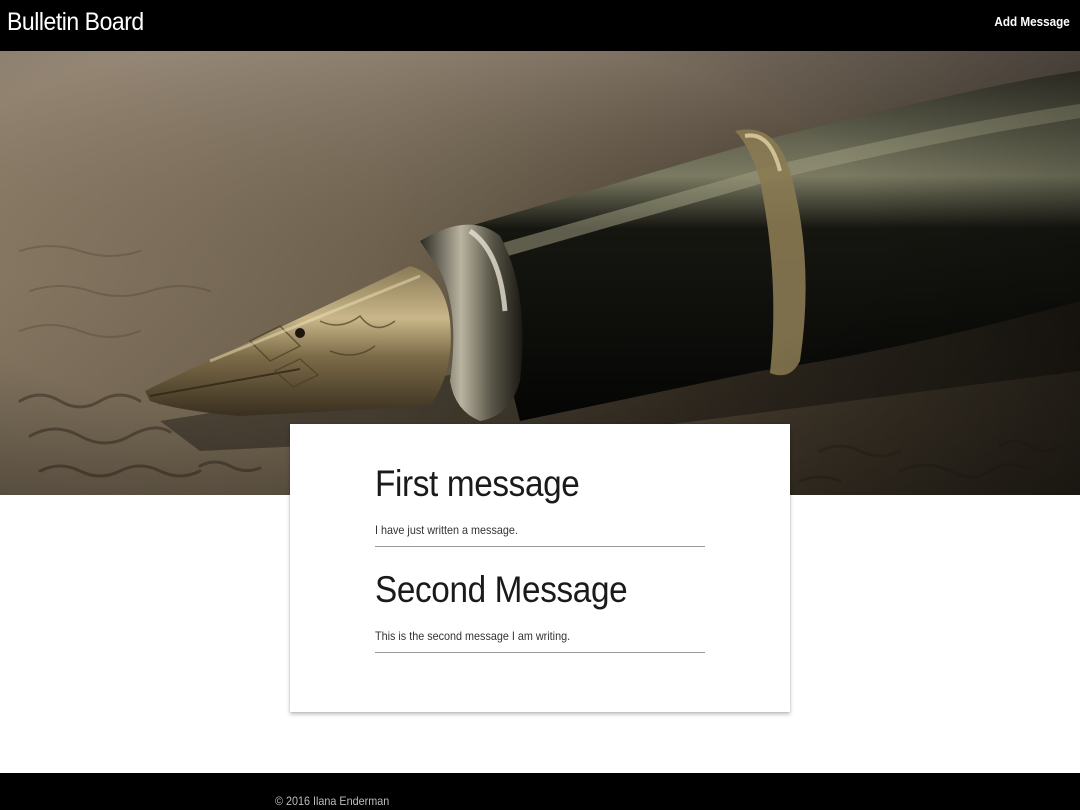  Describe the element at coordinates (477, 483) in the screenshot. I see `message-title: First message` at that location.